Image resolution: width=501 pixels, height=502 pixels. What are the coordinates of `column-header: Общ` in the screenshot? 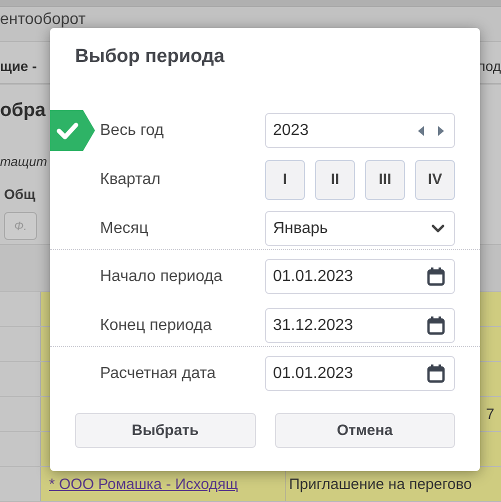 It's located at (20, 194).